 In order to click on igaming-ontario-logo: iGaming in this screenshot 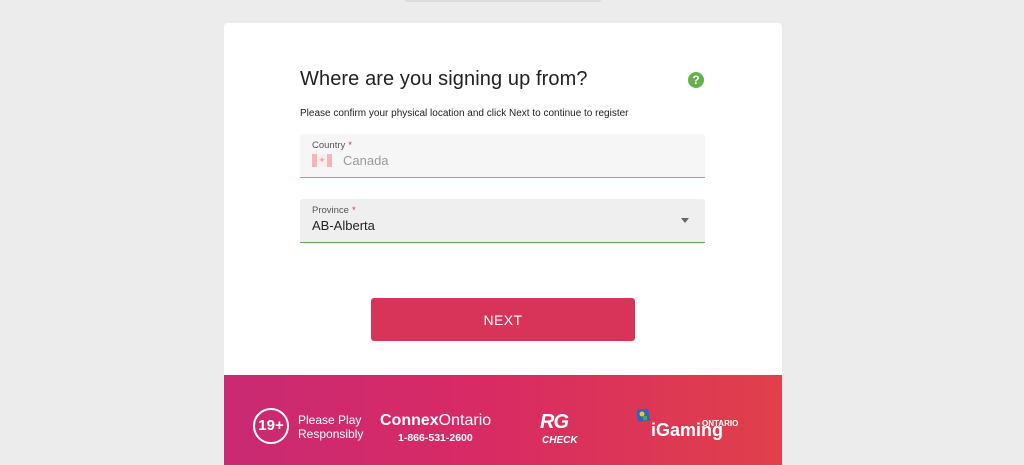, I will do `click(687, 430)`.